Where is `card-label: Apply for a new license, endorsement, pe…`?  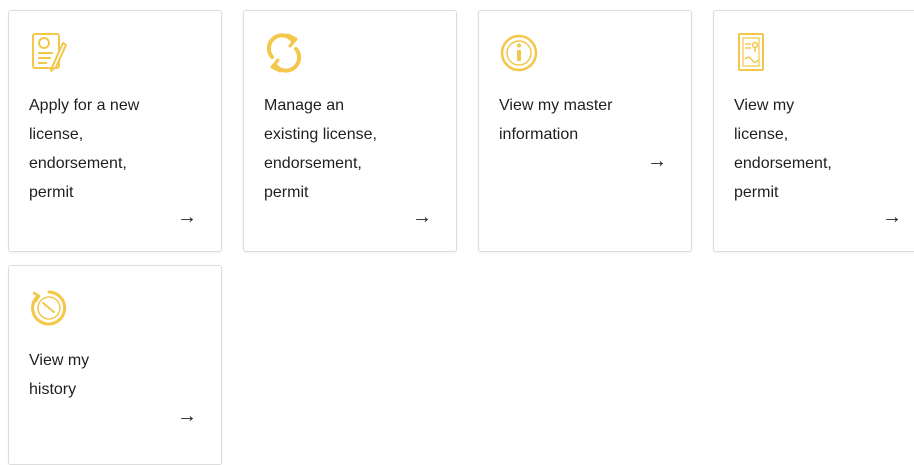 card-label: Apply for a new license, endorsement, pe… is located at coordinates (84, 149).